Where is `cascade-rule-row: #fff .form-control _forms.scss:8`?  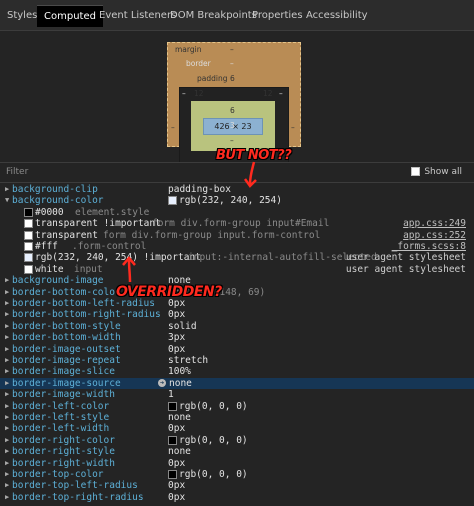 cascade-rule-row: #fff .form-control _forms.scss:8 is located at coordinates (237, 246).